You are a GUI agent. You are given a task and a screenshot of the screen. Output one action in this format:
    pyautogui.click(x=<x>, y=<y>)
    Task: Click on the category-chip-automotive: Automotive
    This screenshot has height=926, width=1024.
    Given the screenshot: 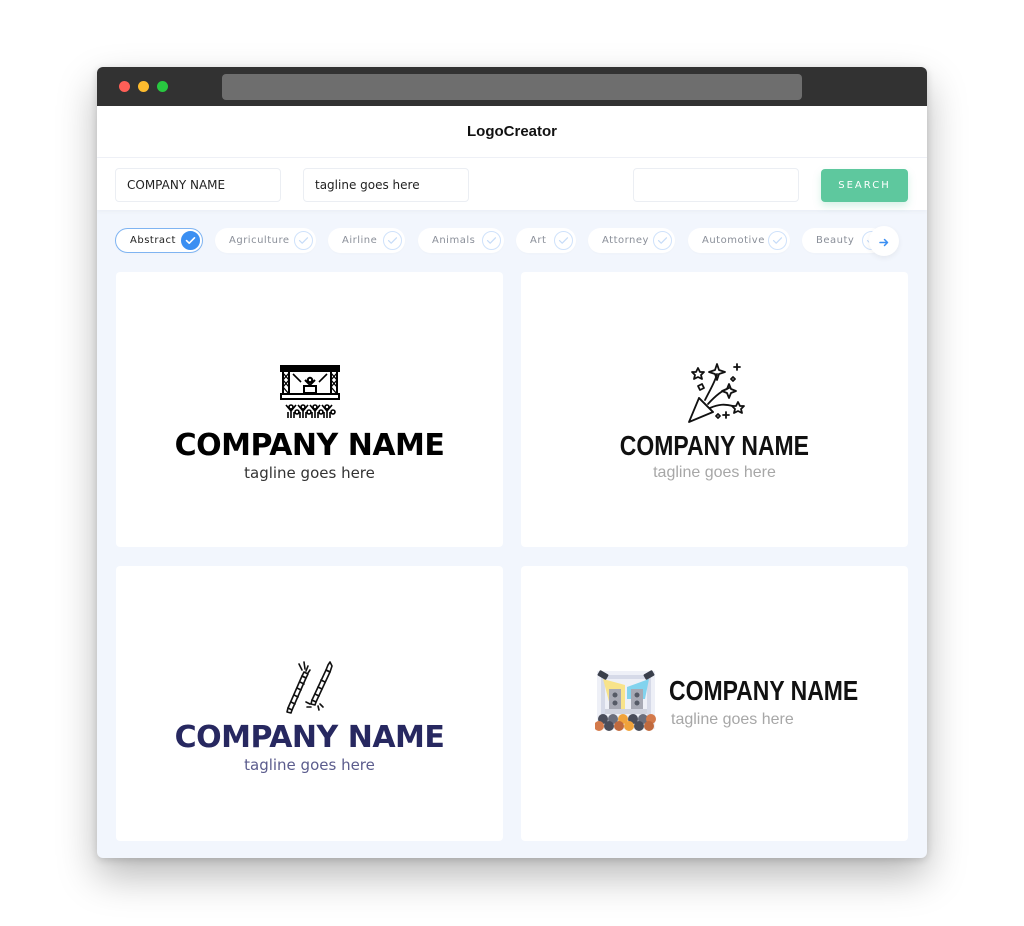 What is the action you would take?
    pyautogui.click(x=739, y=240)
    